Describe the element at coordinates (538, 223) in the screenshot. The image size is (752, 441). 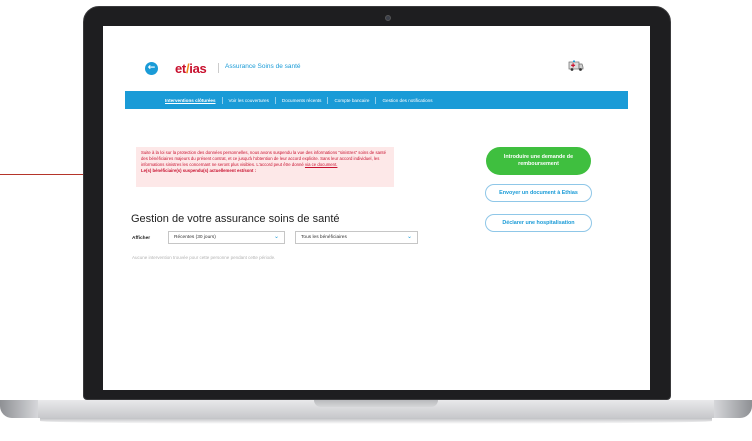
I see `declare-hospitalisation-button: Déclarer une hospitalisation` at that location.